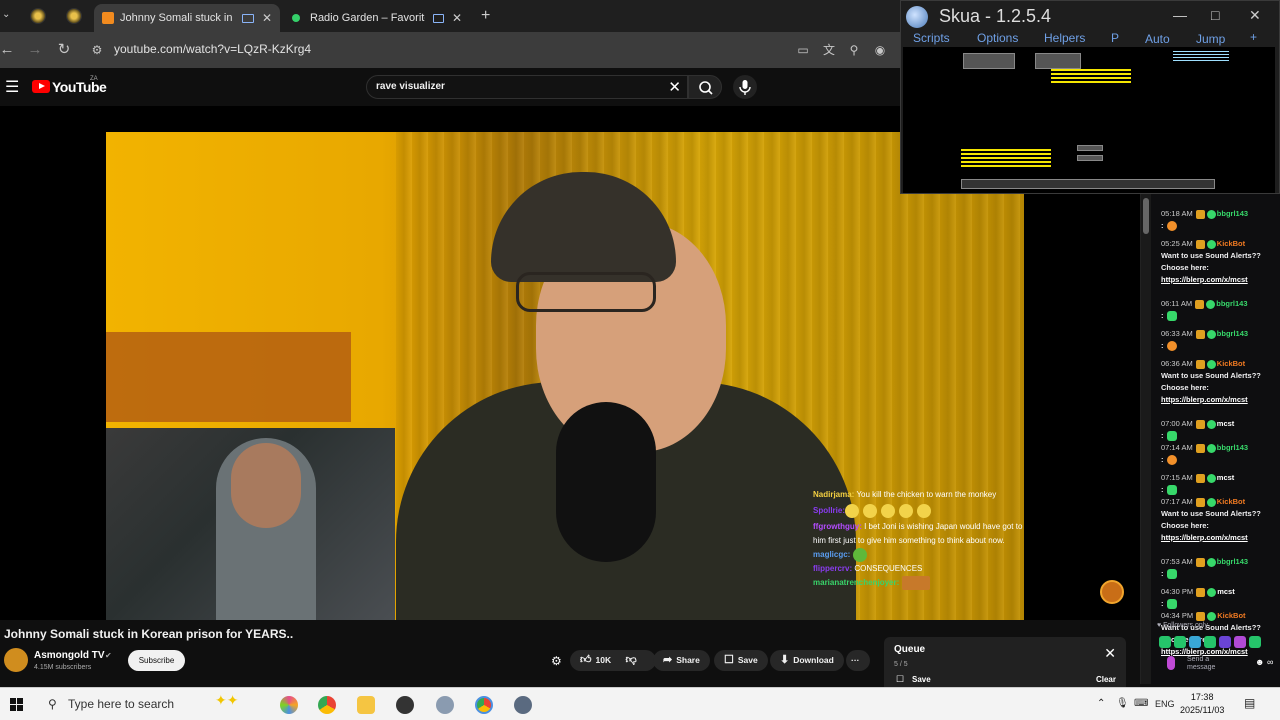 This screenshot has height=720, width=1280. What do you see at coordinates (12, 87) in the screenshot?
I see `menu-hamburger-icon: ☰` at bounding box center [12, 87].